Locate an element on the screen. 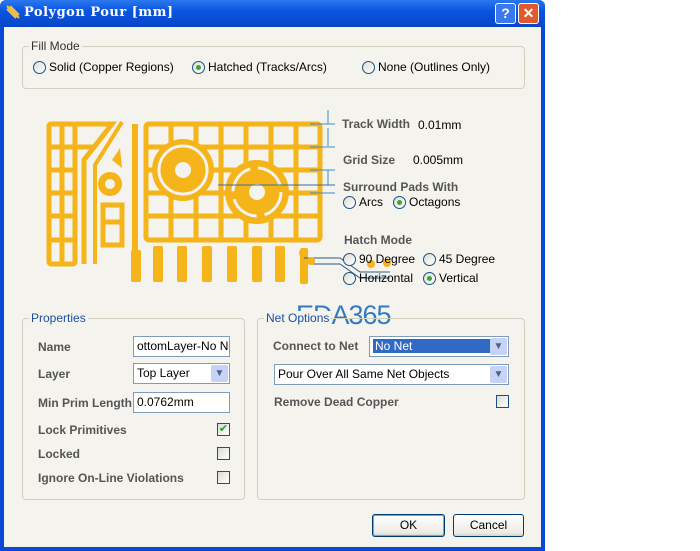  hatch-45-radio: 45 Degree is located at coordinates (459, 259).